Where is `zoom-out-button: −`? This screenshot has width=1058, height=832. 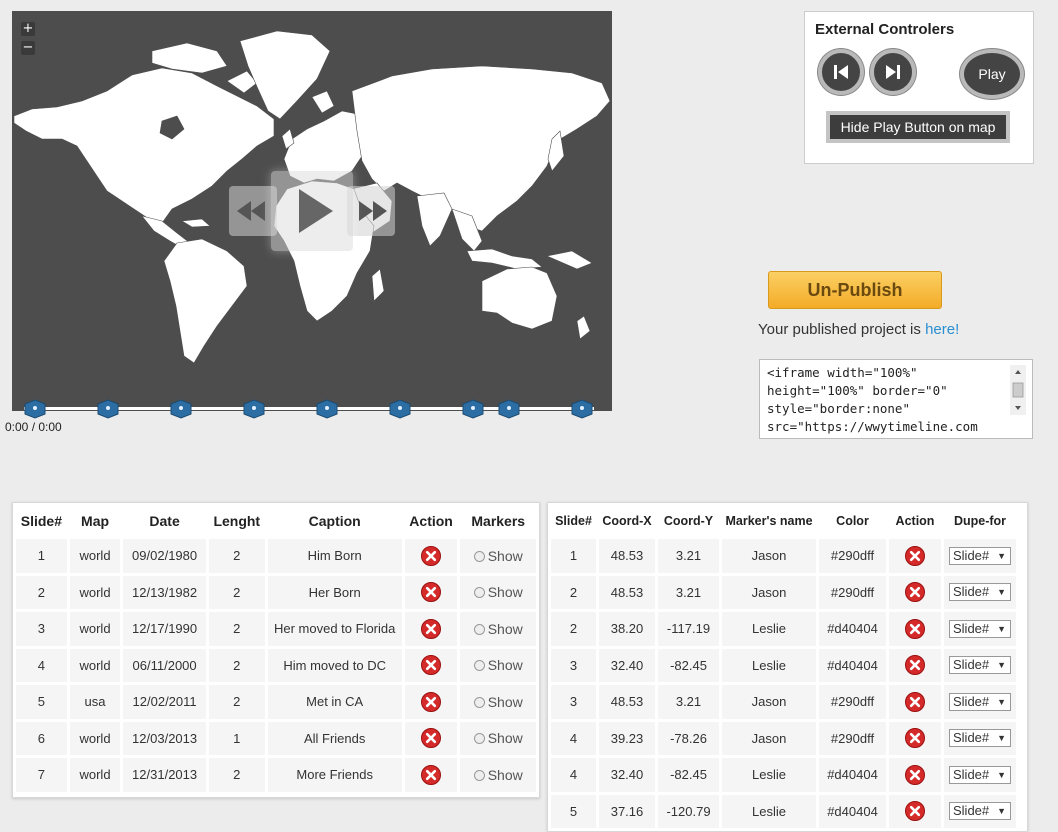
zoom-out-button: − is located at coordinates (28, 48).